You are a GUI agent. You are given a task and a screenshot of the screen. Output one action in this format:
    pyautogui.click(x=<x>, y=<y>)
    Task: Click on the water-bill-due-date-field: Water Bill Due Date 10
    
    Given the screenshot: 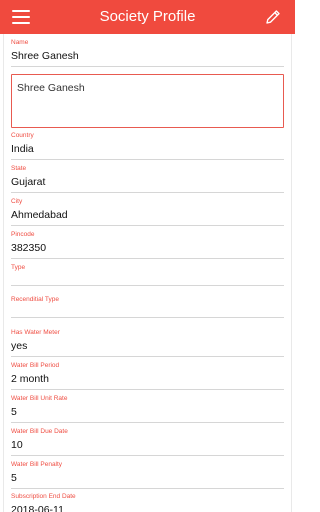 What is the action you would take?
    pyautogui.click(x=147, y=442)
    